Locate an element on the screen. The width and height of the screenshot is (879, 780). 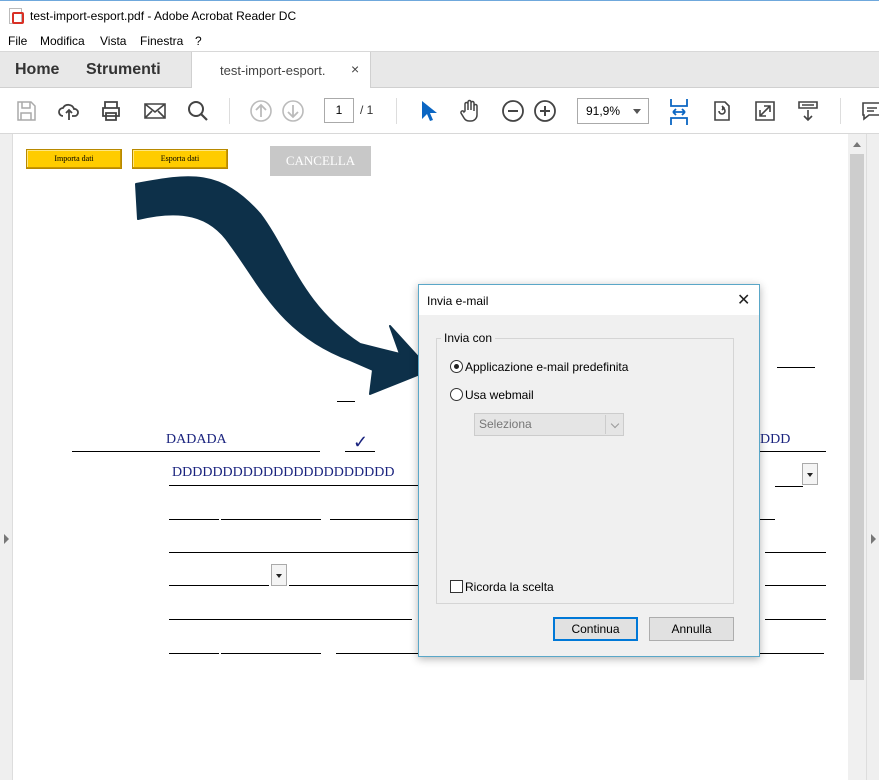
cancel-form-button: CANCELLA is located at coordinates (320, 161).